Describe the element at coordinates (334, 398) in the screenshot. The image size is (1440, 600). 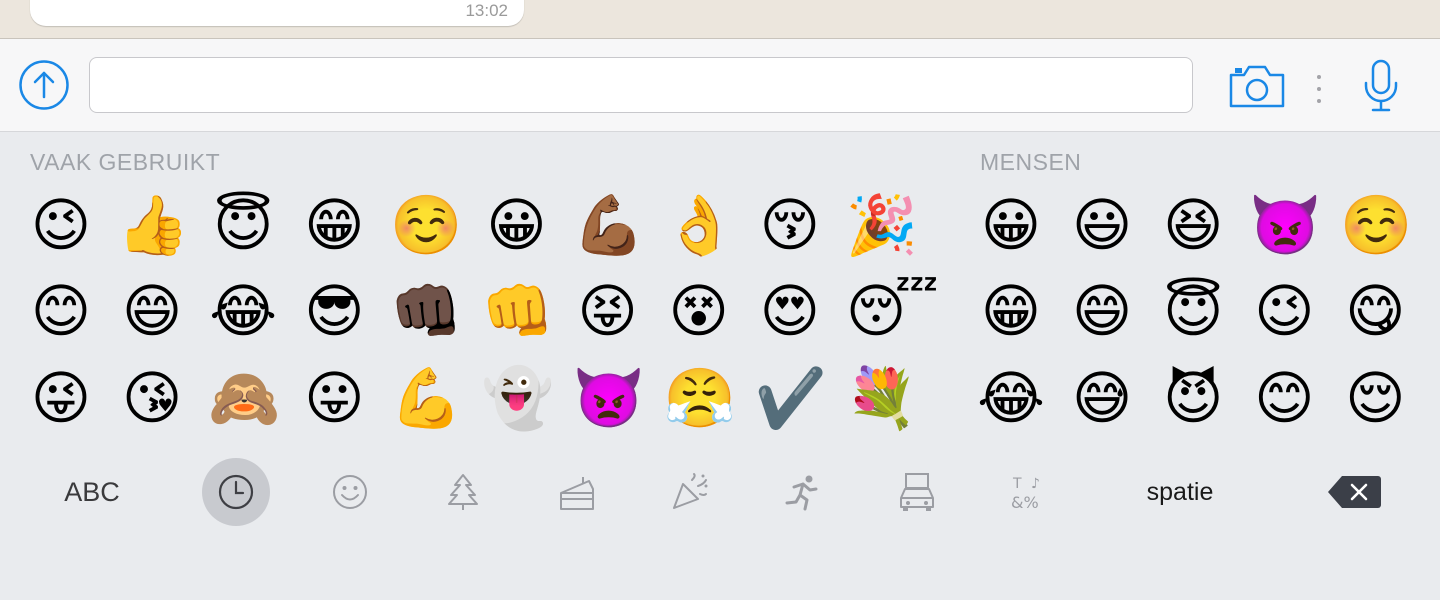
I see `emoji-key: 😛` at that location.